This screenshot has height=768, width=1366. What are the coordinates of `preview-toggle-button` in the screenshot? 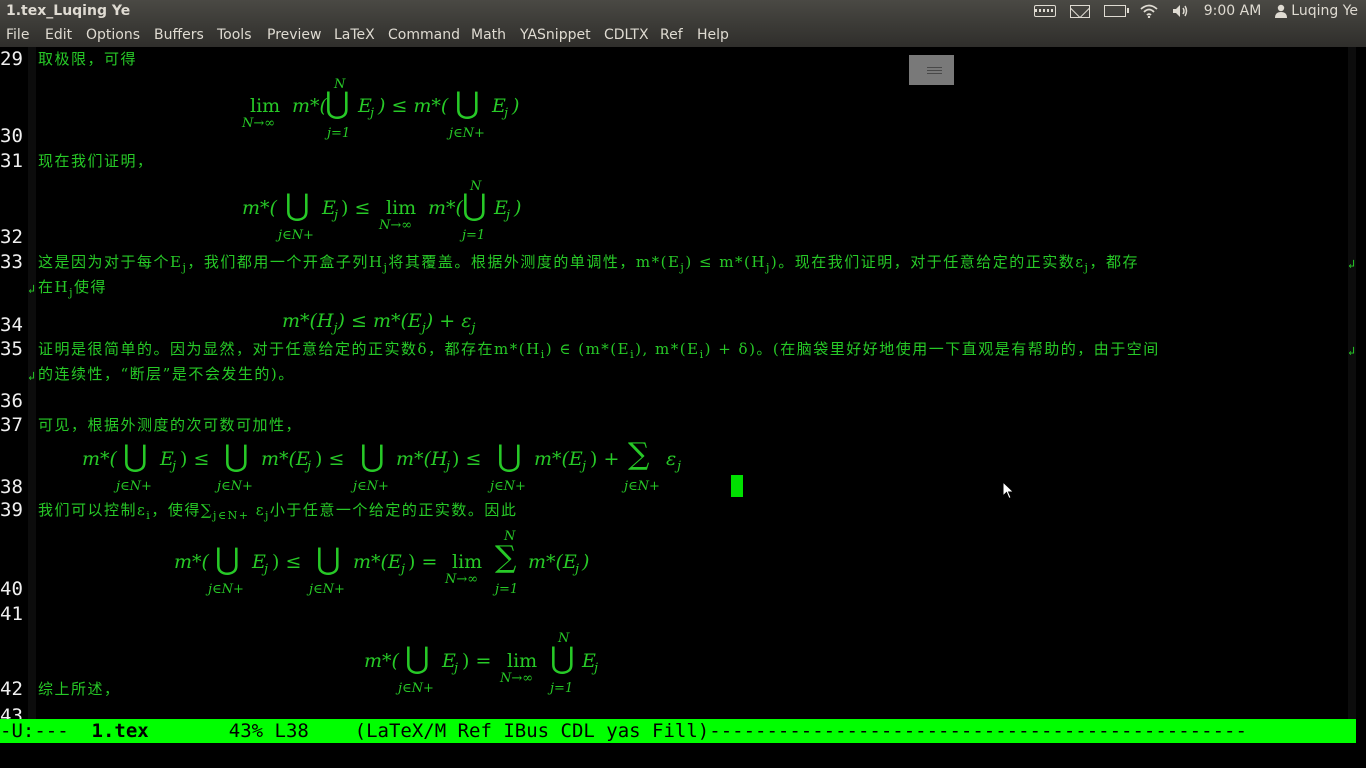 It's located at (931, 70).